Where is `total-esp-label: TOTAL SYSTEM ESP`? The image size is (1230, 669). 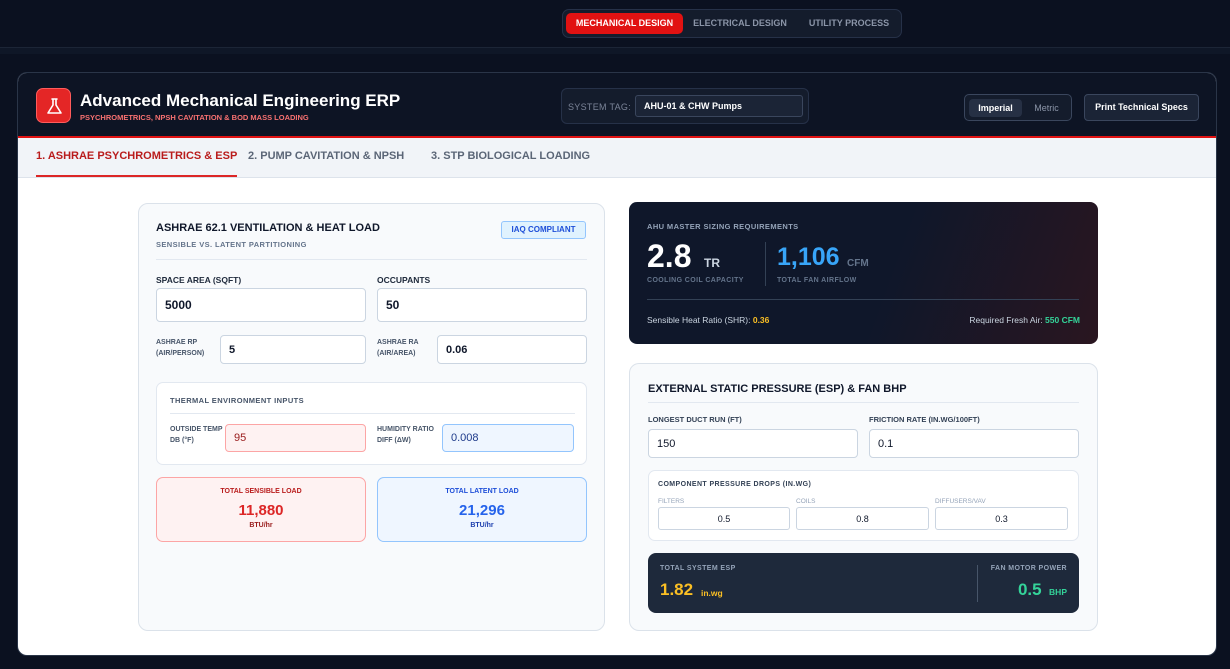 total-esp-label: TOTAL SYSTEM ESP is located at coordinates (698, 568).